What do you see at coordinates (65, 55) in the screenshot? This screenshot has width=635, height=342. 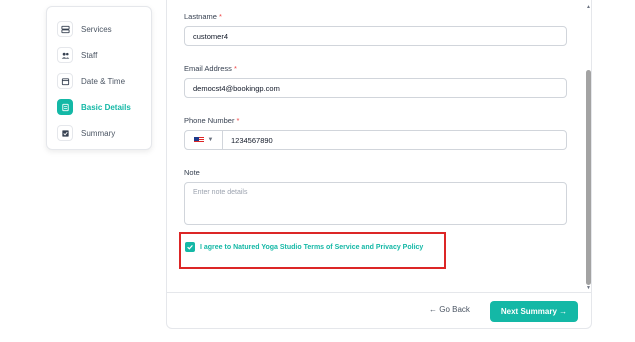 I see `staff-icon` at bounding box center [65, 55].